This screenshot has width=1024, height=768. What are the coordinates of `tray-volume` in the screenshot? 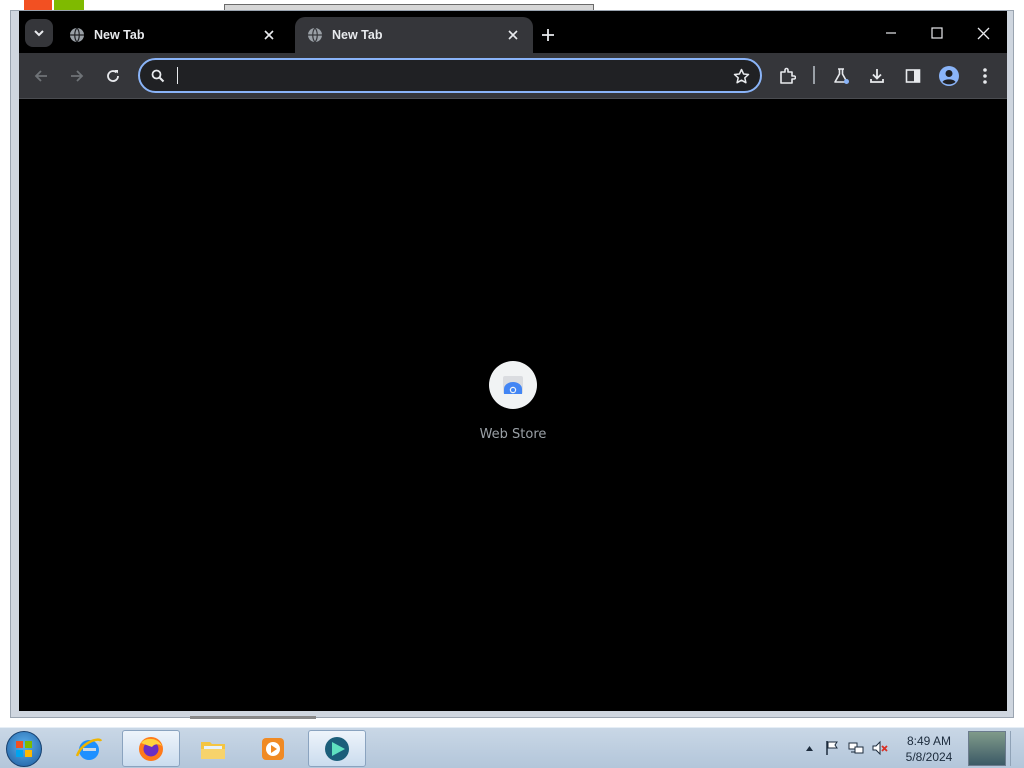 It's located at (880, 748).